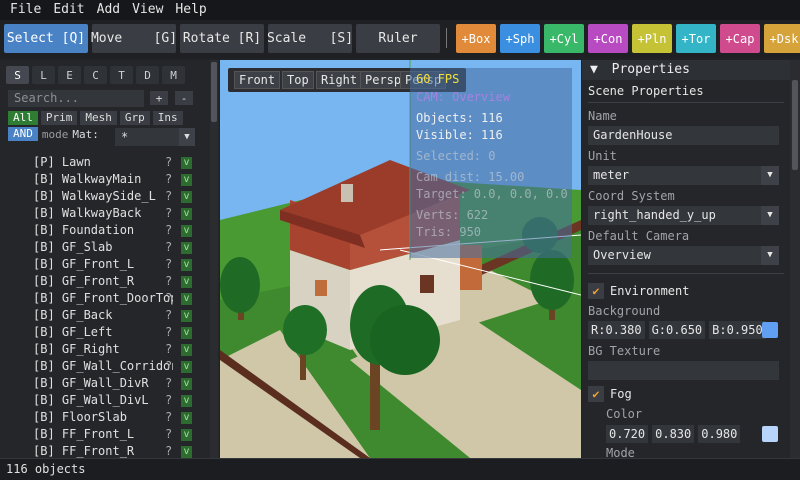 Image resolution: width=800 pixels, height=480 pixels. Describe the element at coordinates (105, 281) in the screenshot. I see `list-item: [B] GF_Front_R? v` at that location.